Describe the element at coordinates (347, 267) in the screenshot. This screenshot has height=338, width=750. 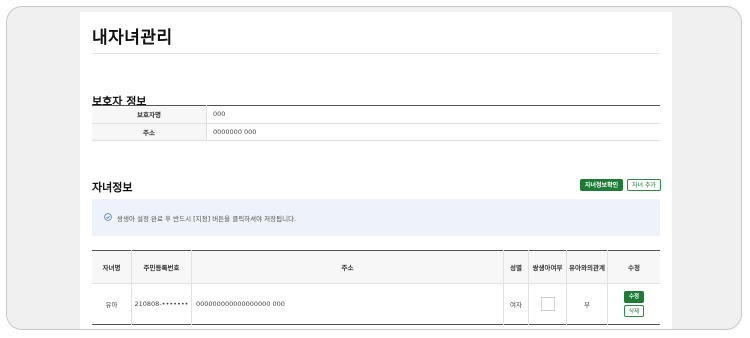
I see `col-address: 주소` at that location.